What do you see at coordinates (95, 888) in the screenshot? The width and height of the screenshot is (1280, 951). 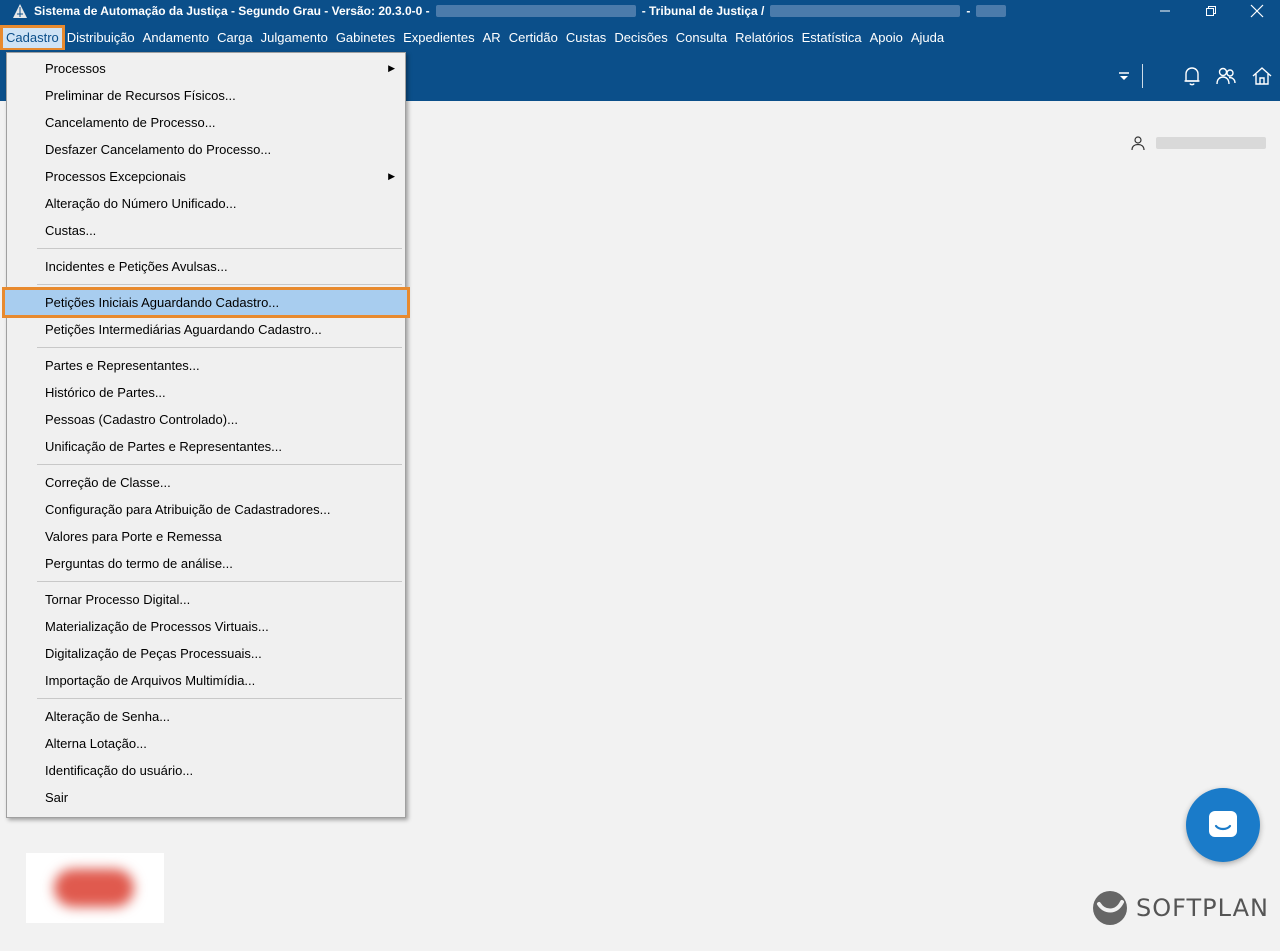 I see `redacted-logo` at bounding box center [95, 888].